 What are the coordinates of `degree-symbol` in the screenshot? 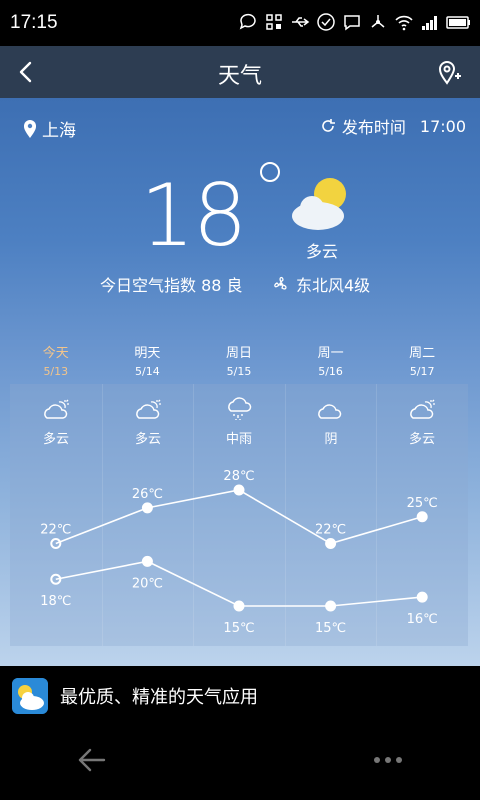 It's located at (270, 172).